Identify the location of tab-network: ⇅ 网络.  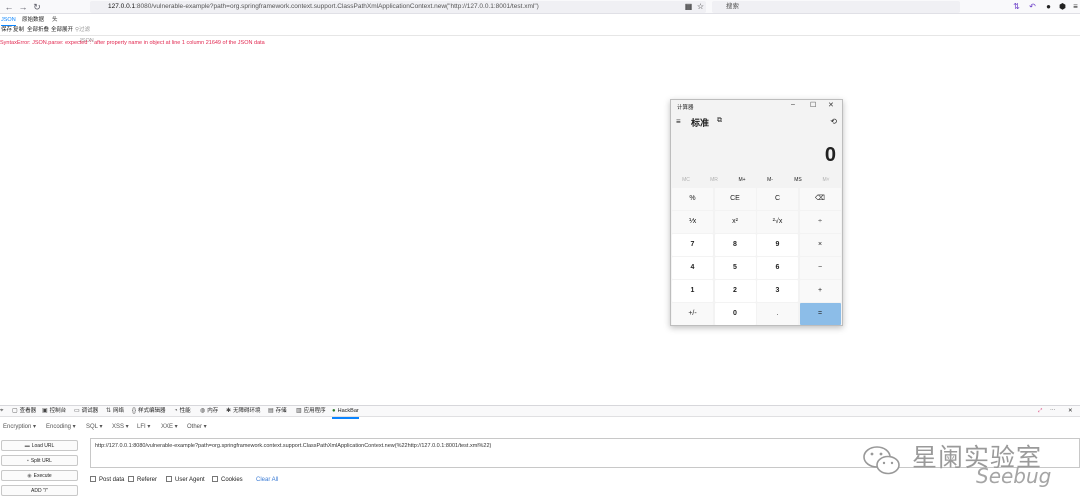
(115, 411).